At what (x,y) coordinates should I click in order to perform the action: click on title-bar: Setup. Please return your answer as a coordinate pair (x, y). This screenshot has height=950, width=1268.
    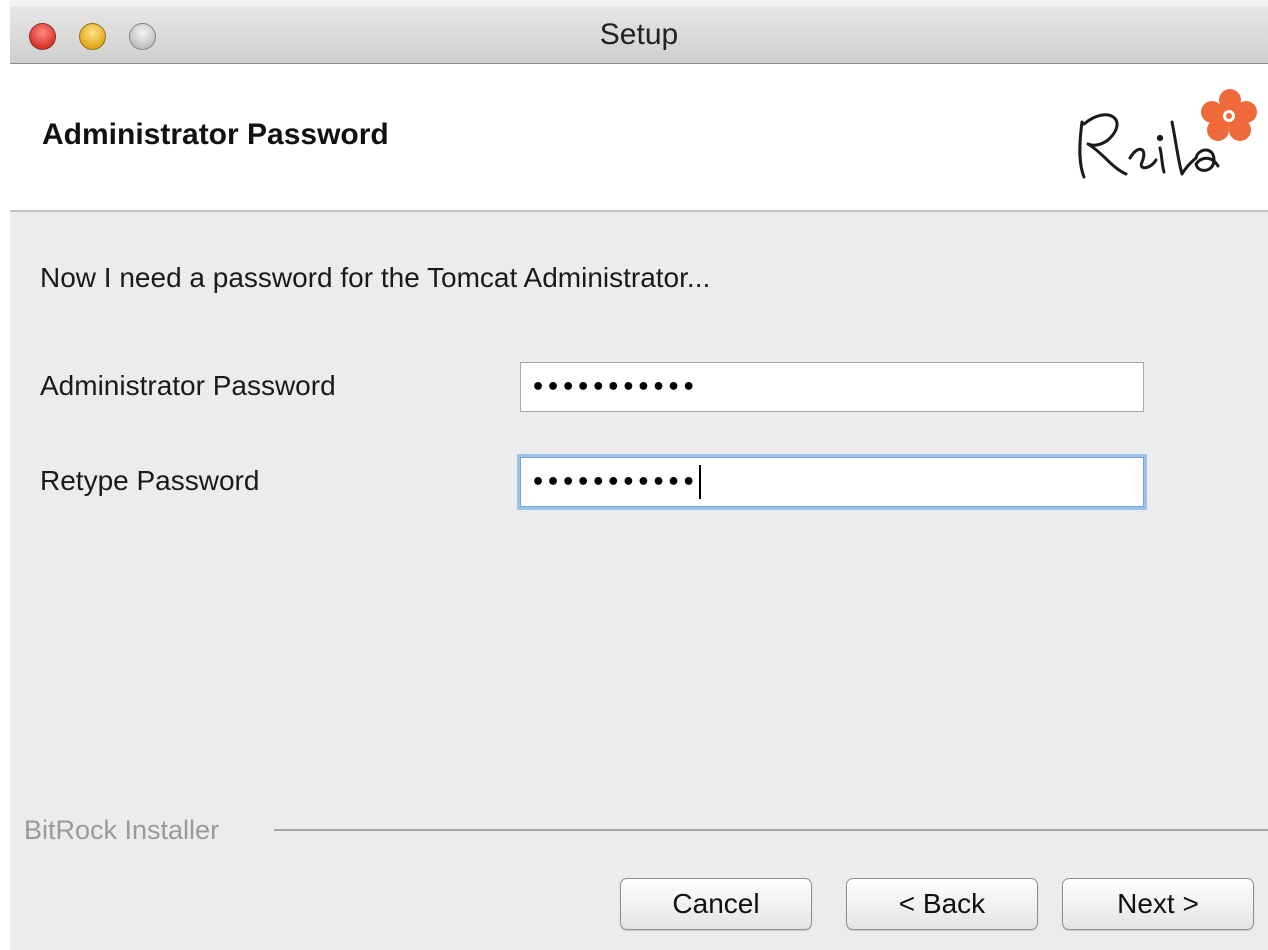
    Looking at the image, I should click on (639, 32).